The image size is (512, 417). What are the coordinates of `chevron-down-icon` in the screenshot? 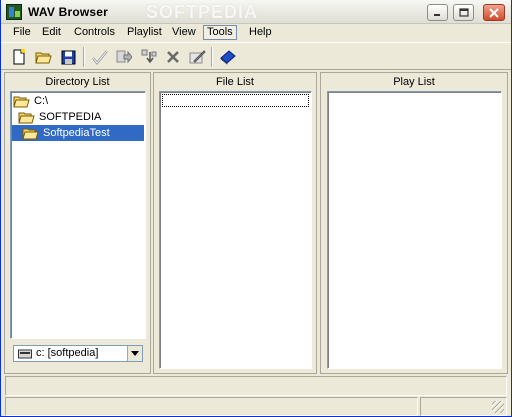 It's located at (135, 353).